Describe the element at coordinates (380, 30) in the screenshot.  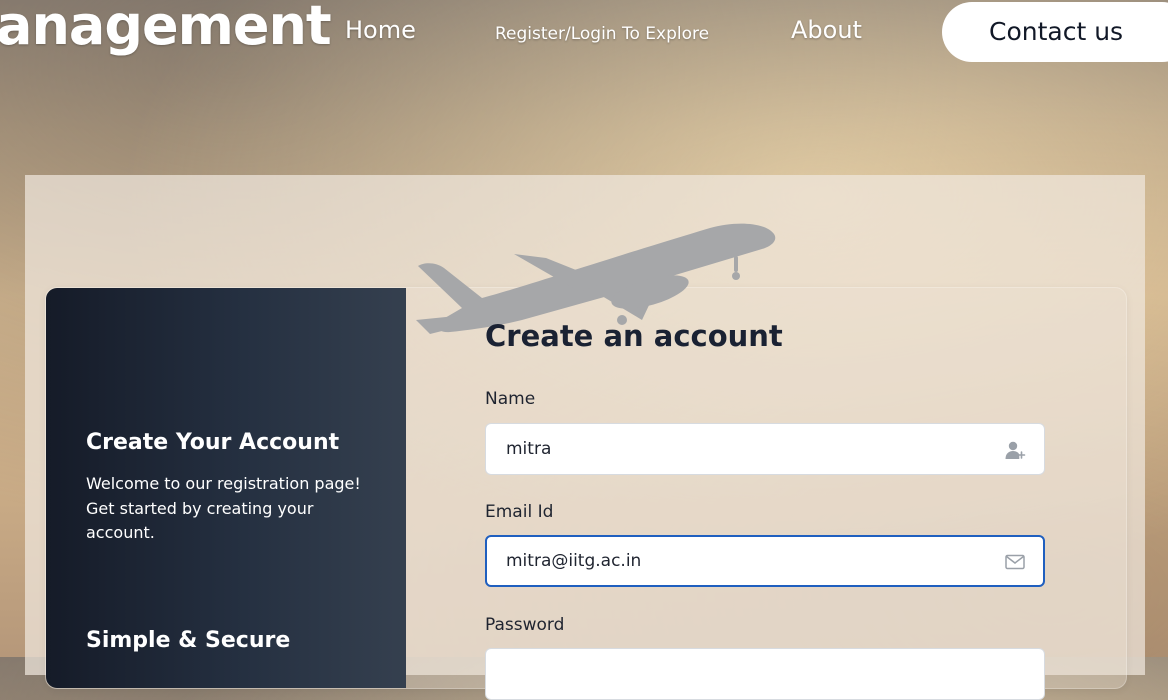
I see `nav-home-link: Home` at that location.